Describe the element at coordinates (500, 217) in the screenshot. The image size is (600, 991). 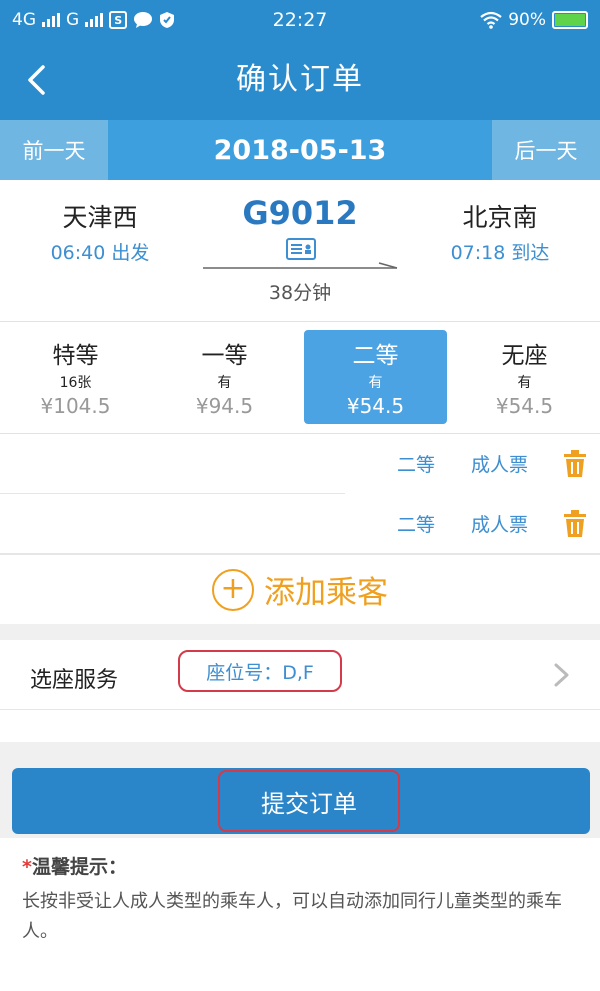
I see `arrival-station-name: 北京南` at that location.